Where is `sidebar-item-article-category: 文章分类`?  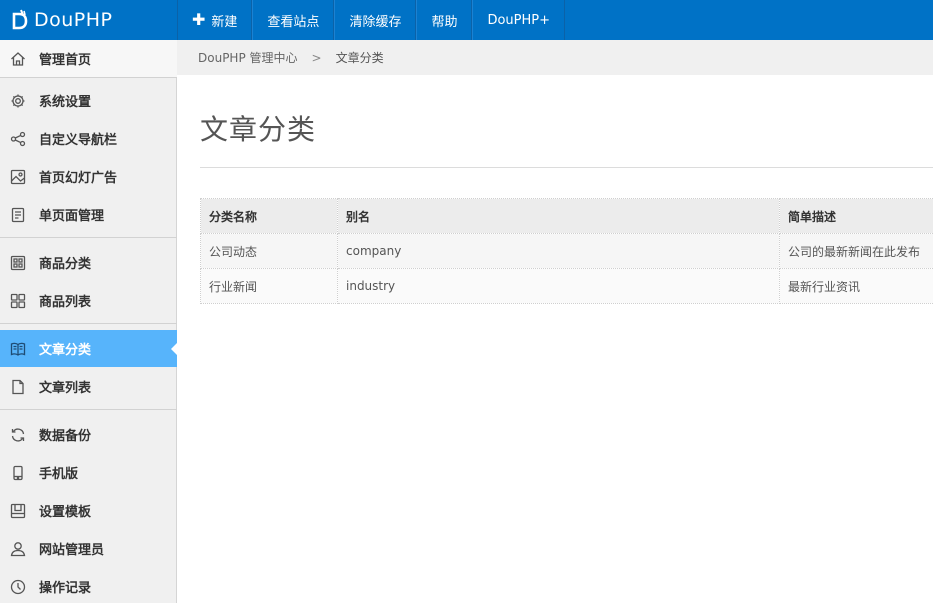
sidebar-item-article-category: 文章分类 is located at coordinates (89, 348).